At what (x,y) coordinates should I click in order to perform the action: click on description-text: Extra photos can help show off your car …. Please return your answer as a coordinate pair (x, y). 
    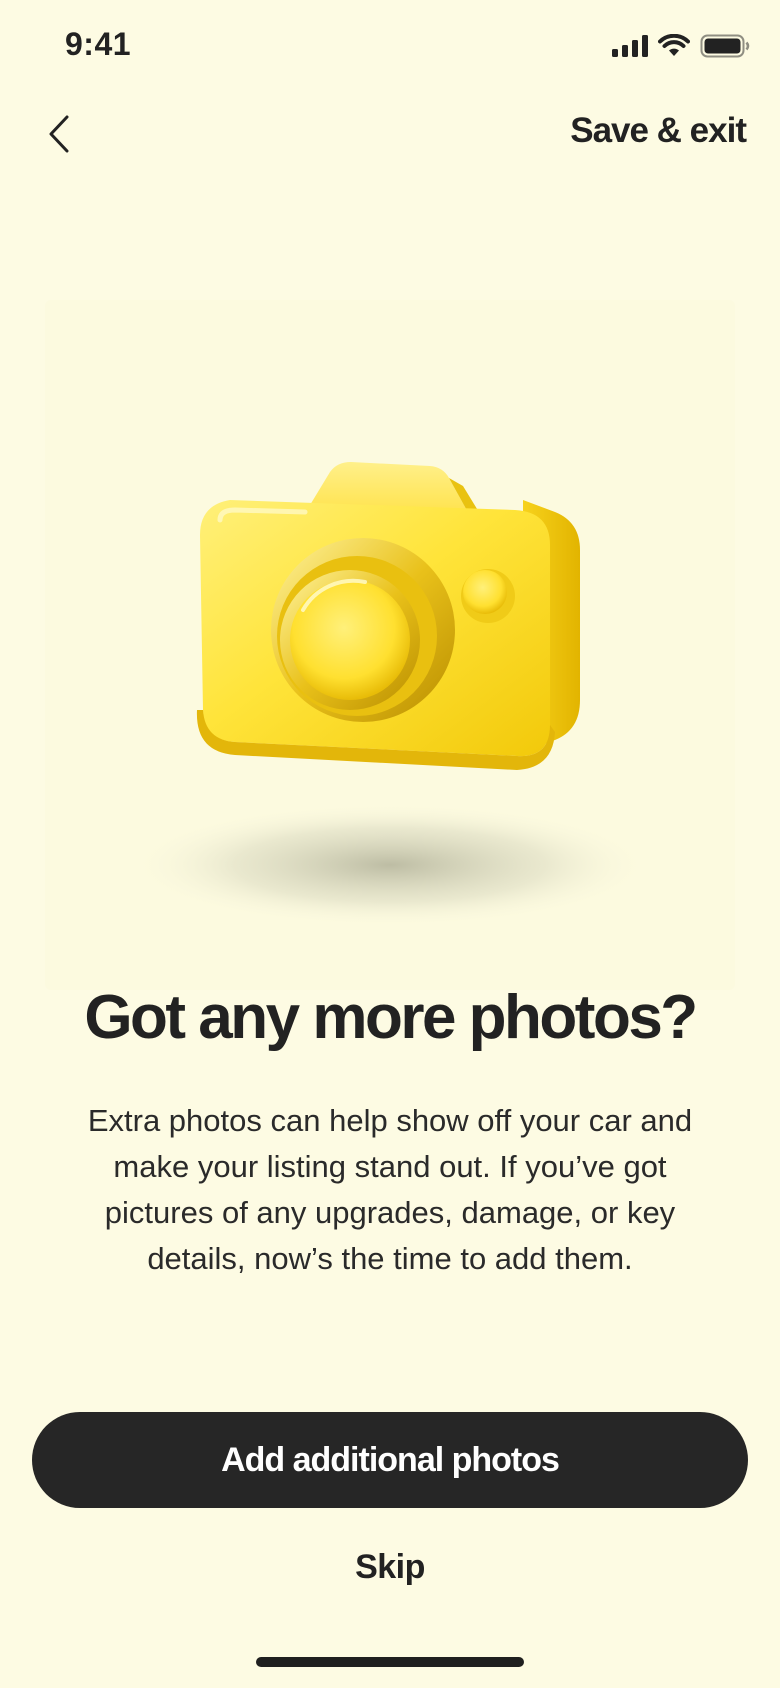
    Looking at the image, I should click on (390, 1189).